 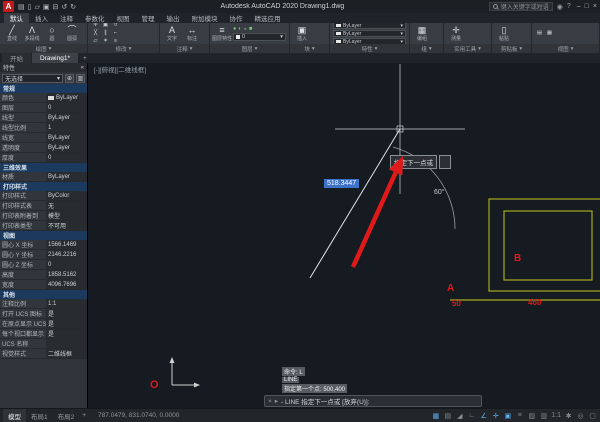 What do you see at coordinates (115, 33) in the screenshot?
I see `fillet-icon: ⌐` at bounding box center [115, 33].